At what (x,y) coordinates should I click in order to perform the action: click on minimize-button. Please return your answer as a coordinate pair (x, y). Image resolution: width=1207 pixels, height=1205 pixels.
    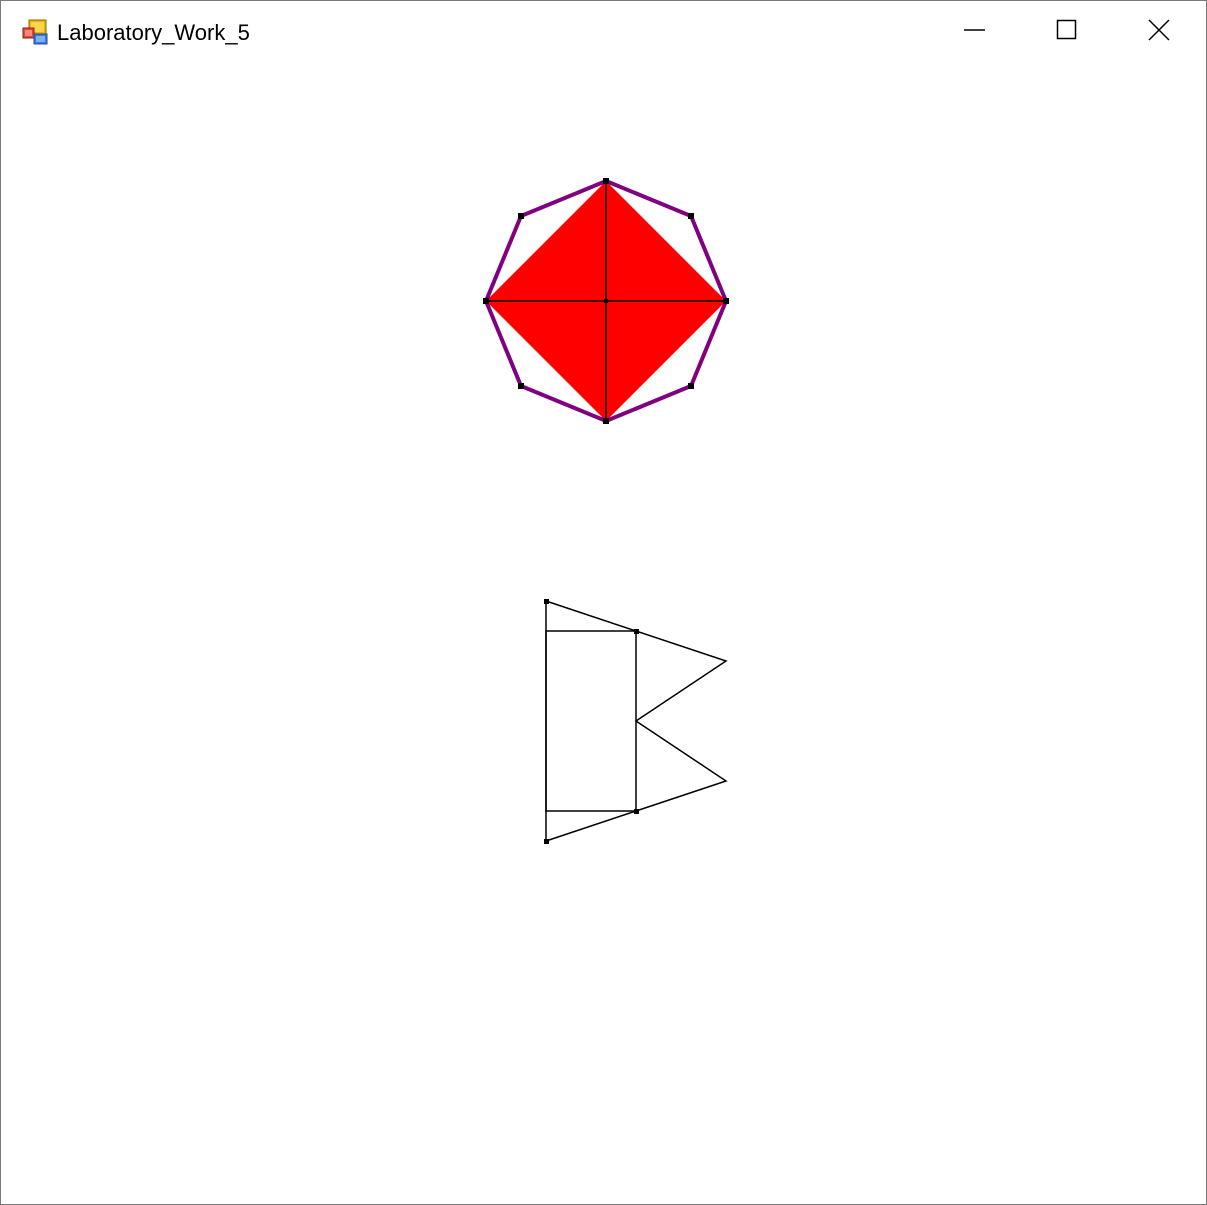
    Looking at the image, I should click on (975, 30).